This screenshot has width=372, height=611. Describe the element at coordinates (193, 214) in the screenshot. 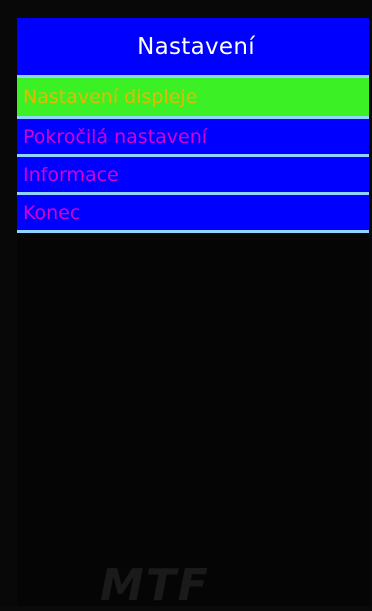

I see `menu-item-exit: Konec` at that location.